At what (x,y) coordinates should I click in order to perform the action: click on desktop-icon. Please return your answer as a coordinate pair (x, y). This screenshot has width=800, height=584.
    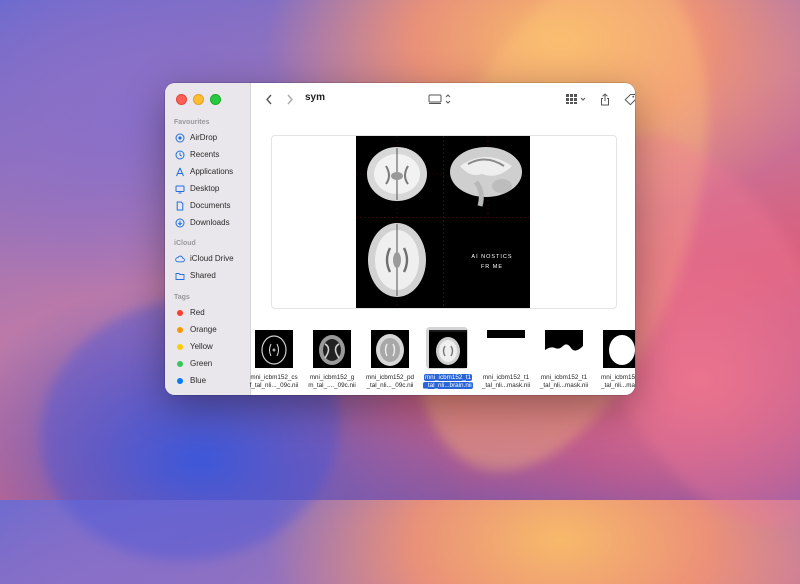
    Looking at the image, I should click on (180, 189).